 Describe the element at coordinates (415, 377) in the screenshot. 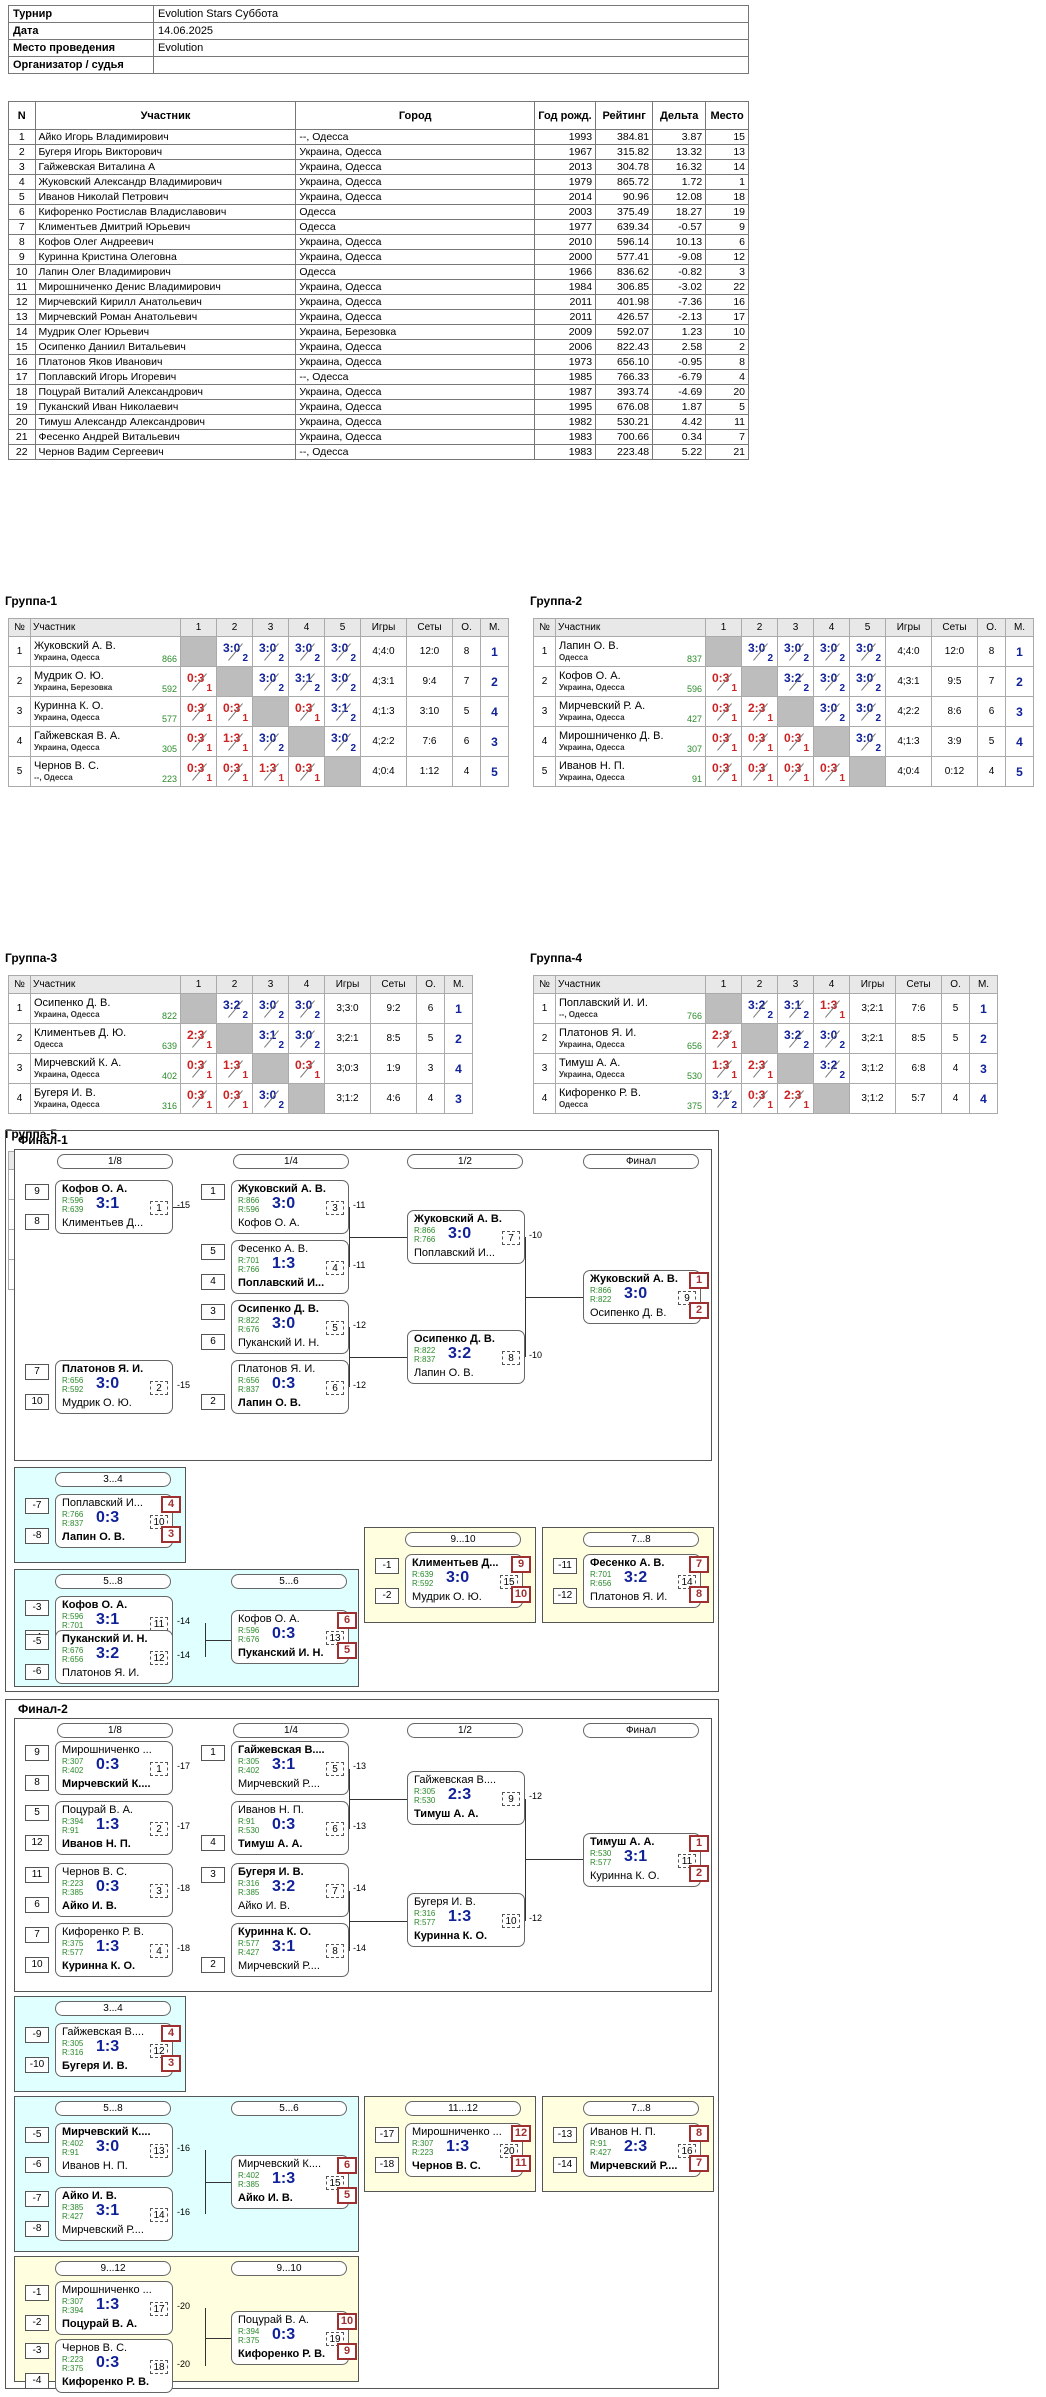

I see `player-city: --, Одесса` at that location.